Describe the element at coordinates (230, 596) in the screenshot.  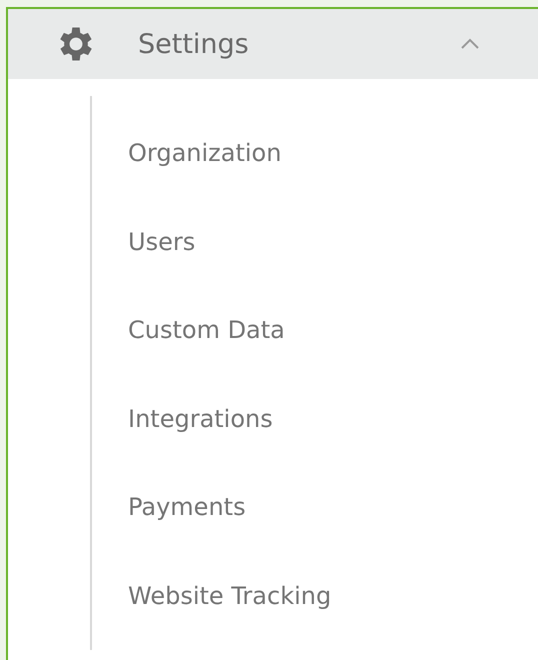
I see `menu-item: Website Tracking` at that location.